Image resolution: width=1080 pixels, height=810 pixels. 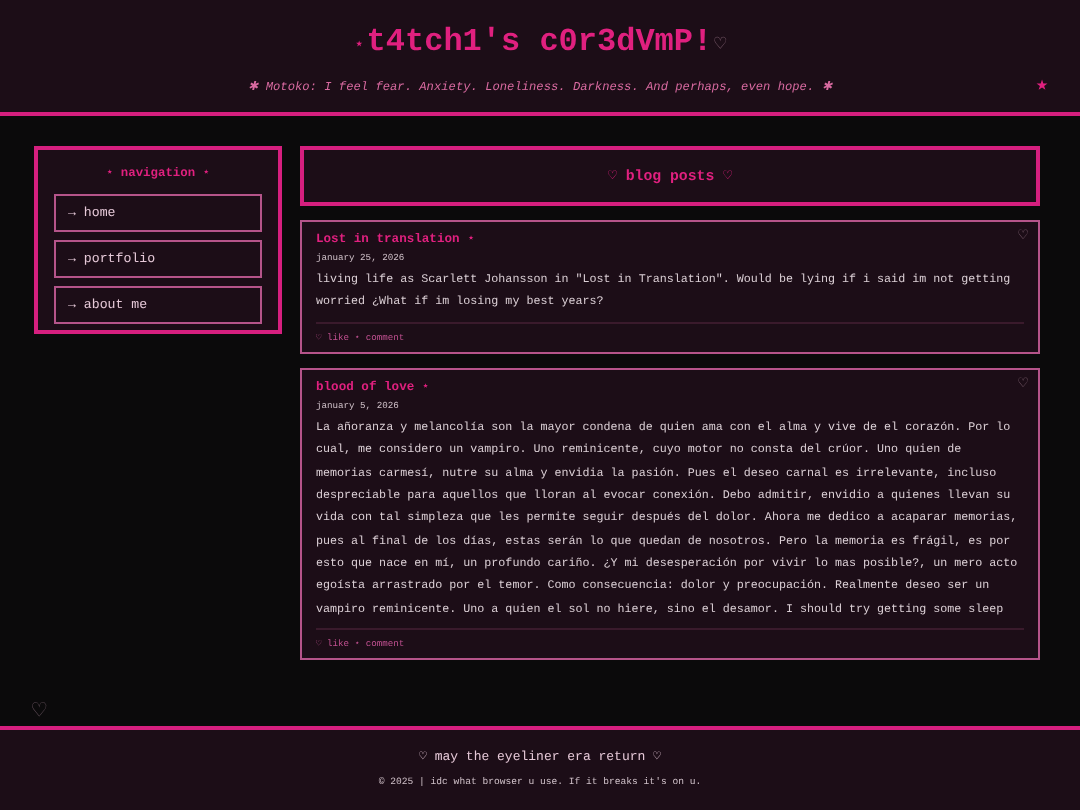 I want to click on site-title: t4tch1's c0r3dVmP!, so click(x=539, y=42).